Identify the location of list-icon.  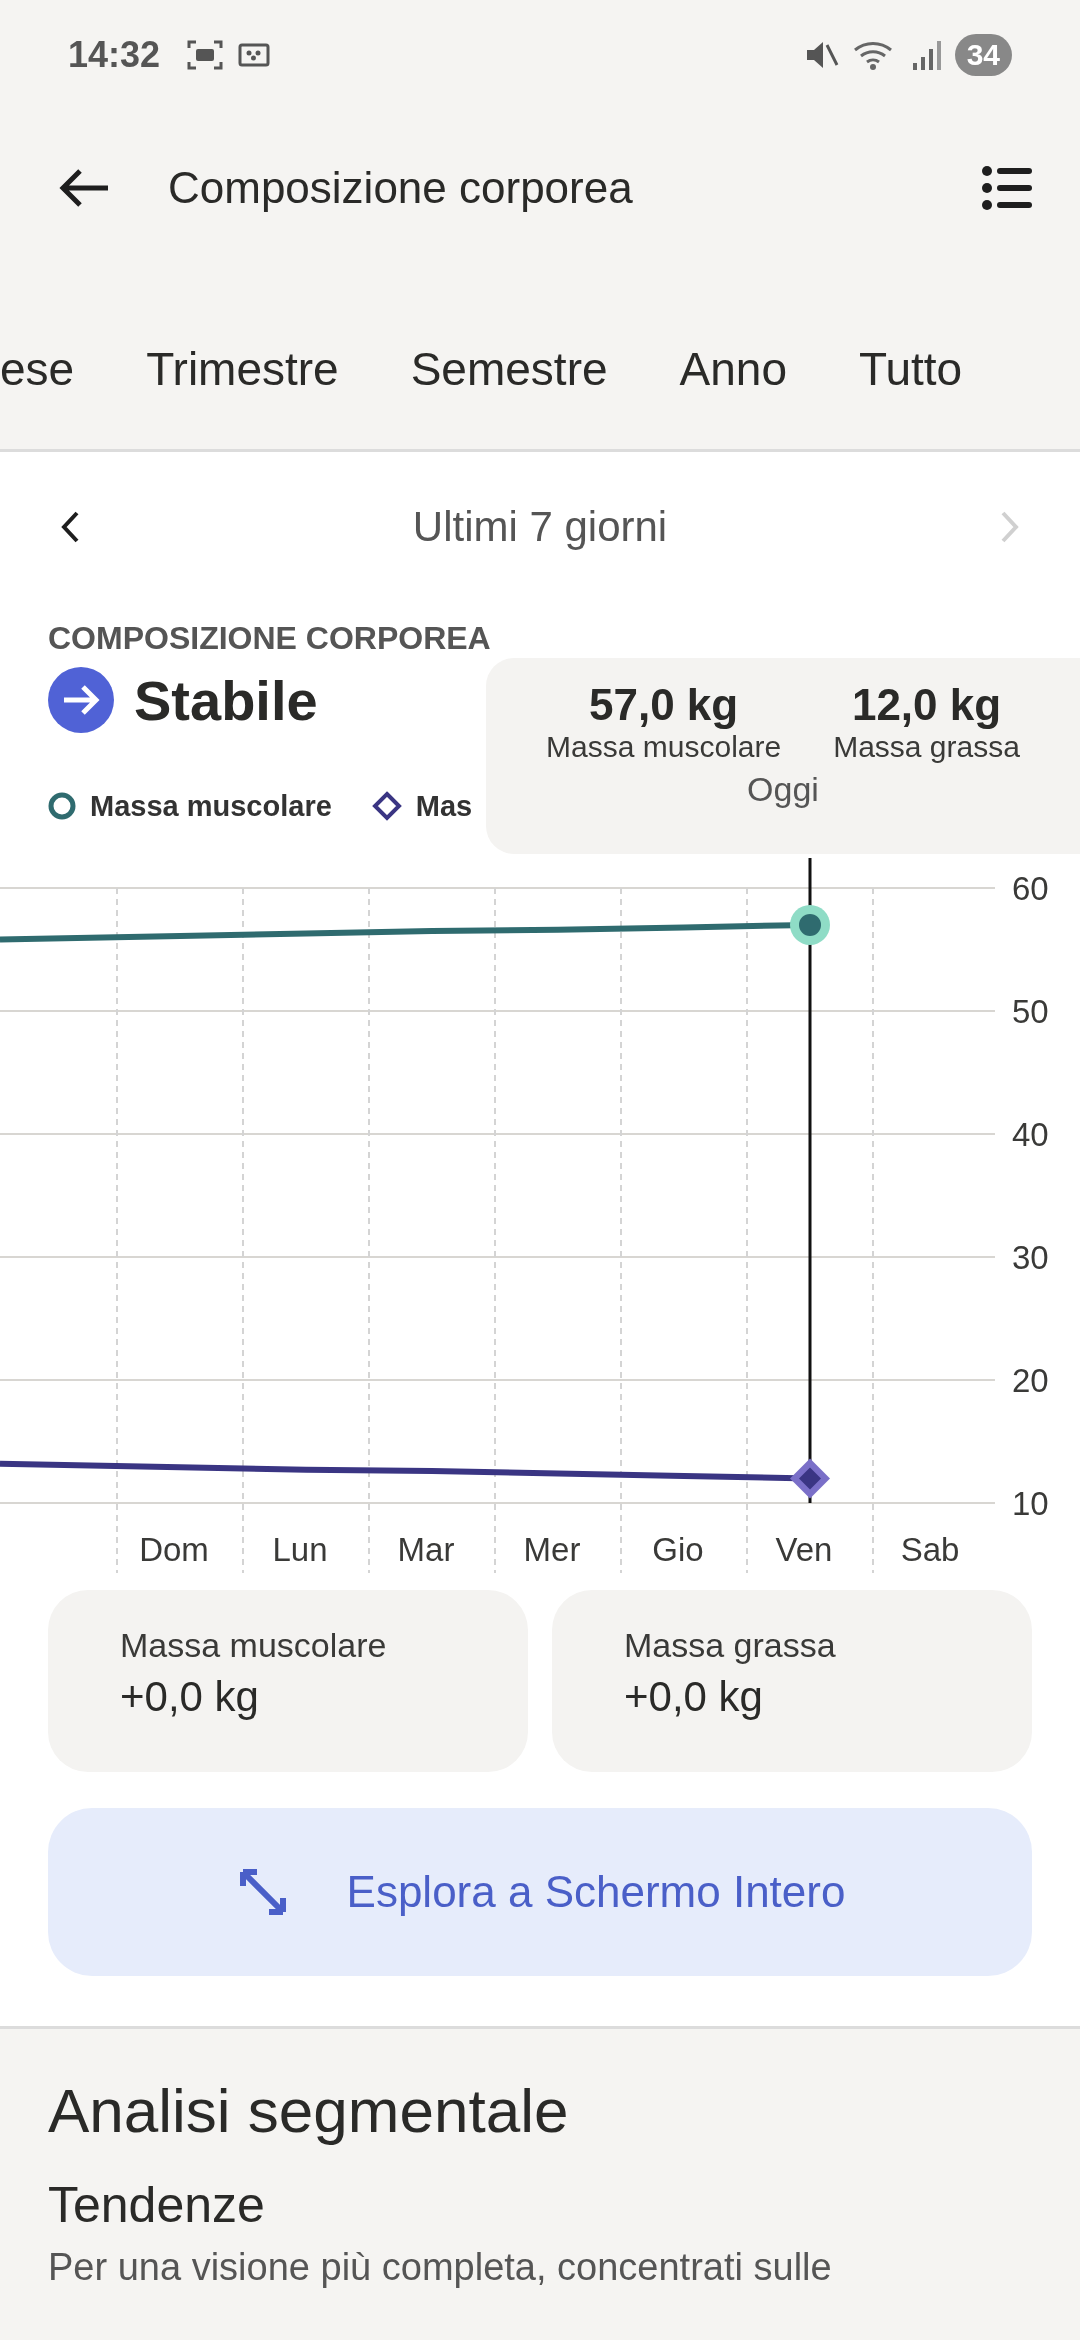
(1007, 187).